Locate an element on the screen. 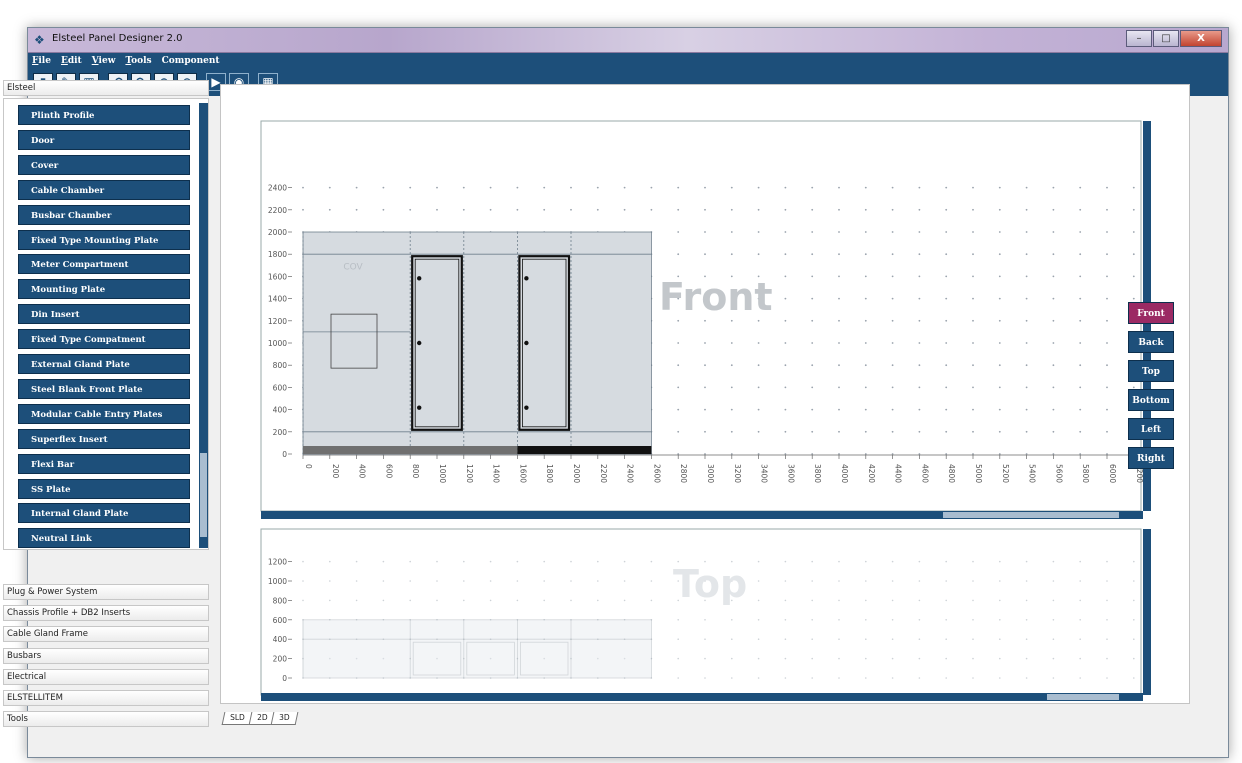  front-h-scroll-thumb is located at coordinates (1031, 515).